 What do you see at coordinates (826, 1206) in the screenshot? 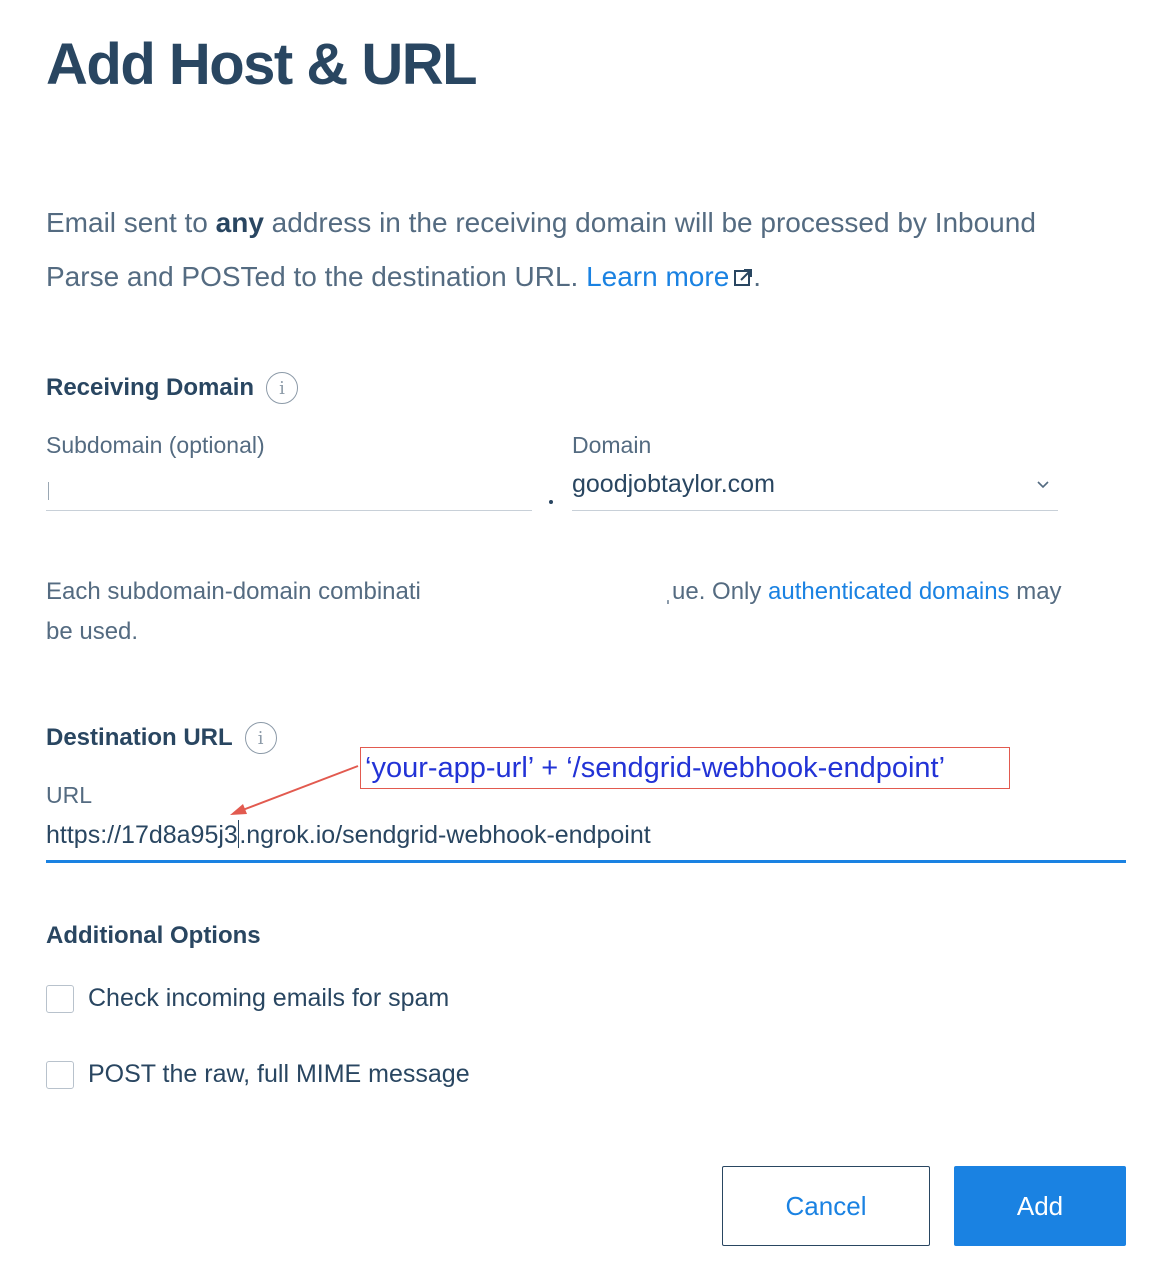
I see `cancel-button: Cancel` at bounding box center [826, 1206].